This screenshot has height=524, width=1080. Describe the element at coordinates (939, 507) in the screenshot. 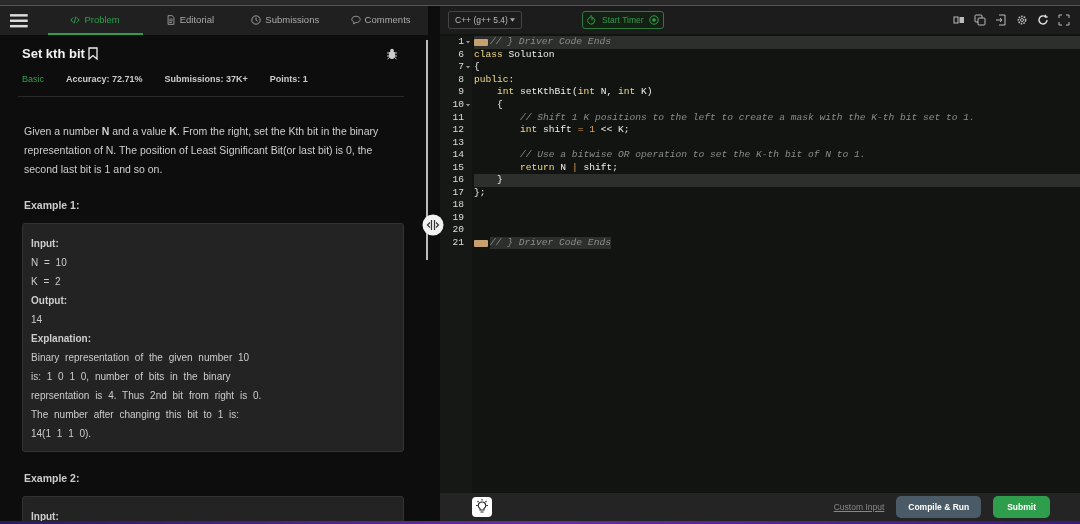

I see `compile-run-button: Compile & Run` at that location.